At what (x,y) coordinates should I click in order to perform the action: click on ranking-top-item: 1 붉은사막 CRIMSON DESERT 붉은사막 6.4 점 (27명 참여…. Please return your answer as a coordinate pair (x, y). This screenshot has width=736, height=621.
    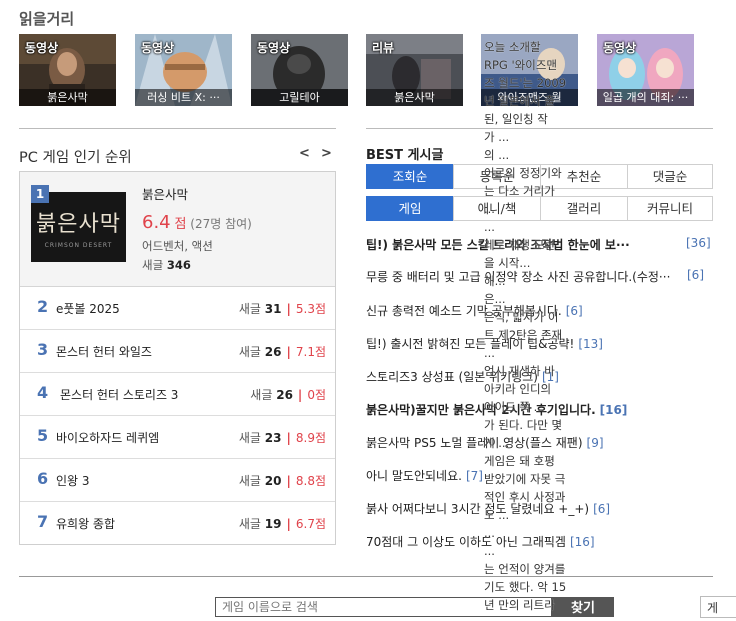
    Looking at the image, I should click on (177, 229).